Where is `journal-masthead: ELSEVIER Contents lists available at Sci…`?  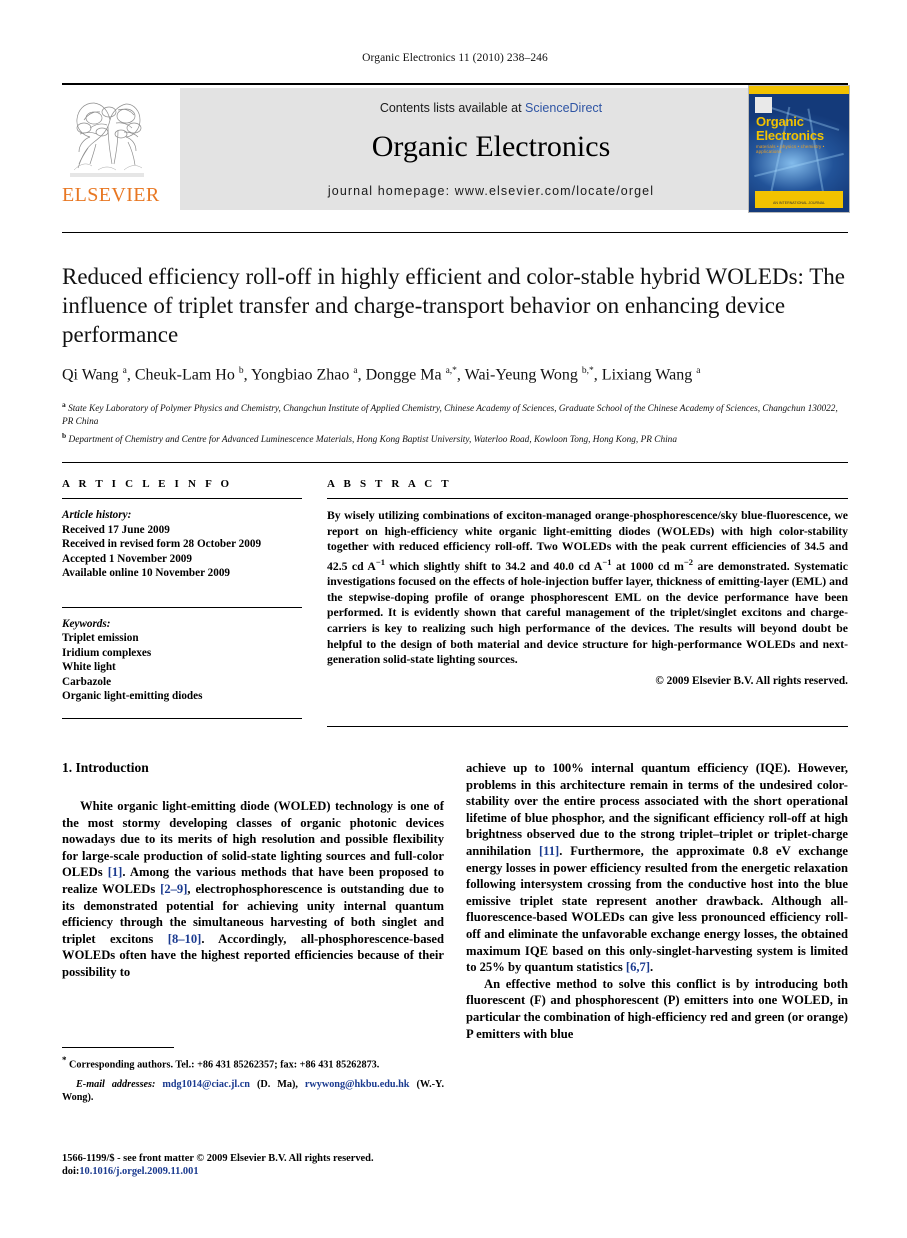 journal-masthead: ELSEVIER Contents lists available at Sci… is located at coordinates (456, 148).